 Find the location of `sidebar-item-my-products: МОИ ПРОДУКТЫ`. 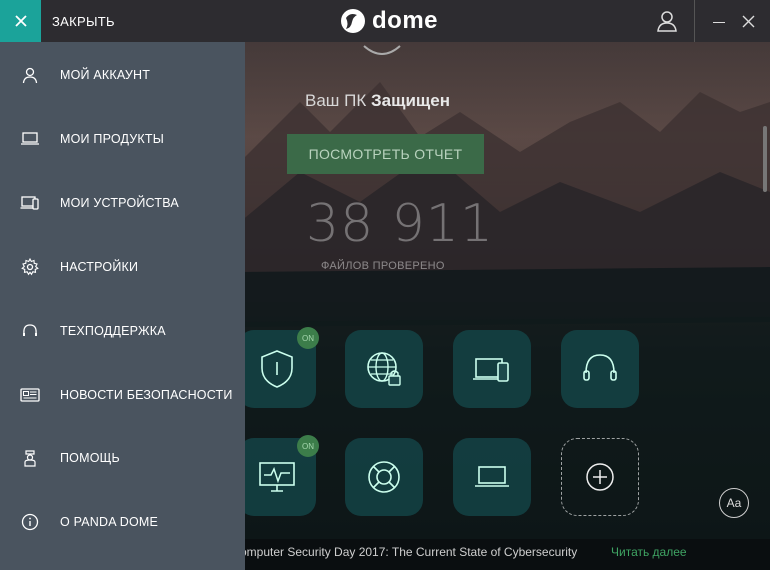

sidebar-item-my-products: МОИ ПРОДУКТЫ is located at coordinates (122, 139).